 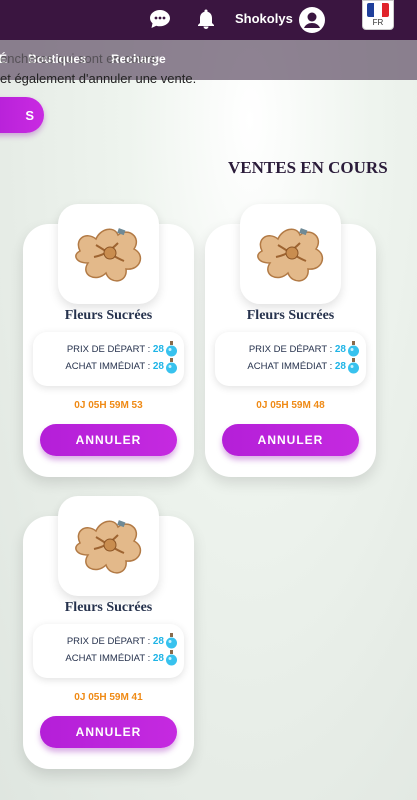 I want to click on user-avatar-icon, so click(x=312, y=20).